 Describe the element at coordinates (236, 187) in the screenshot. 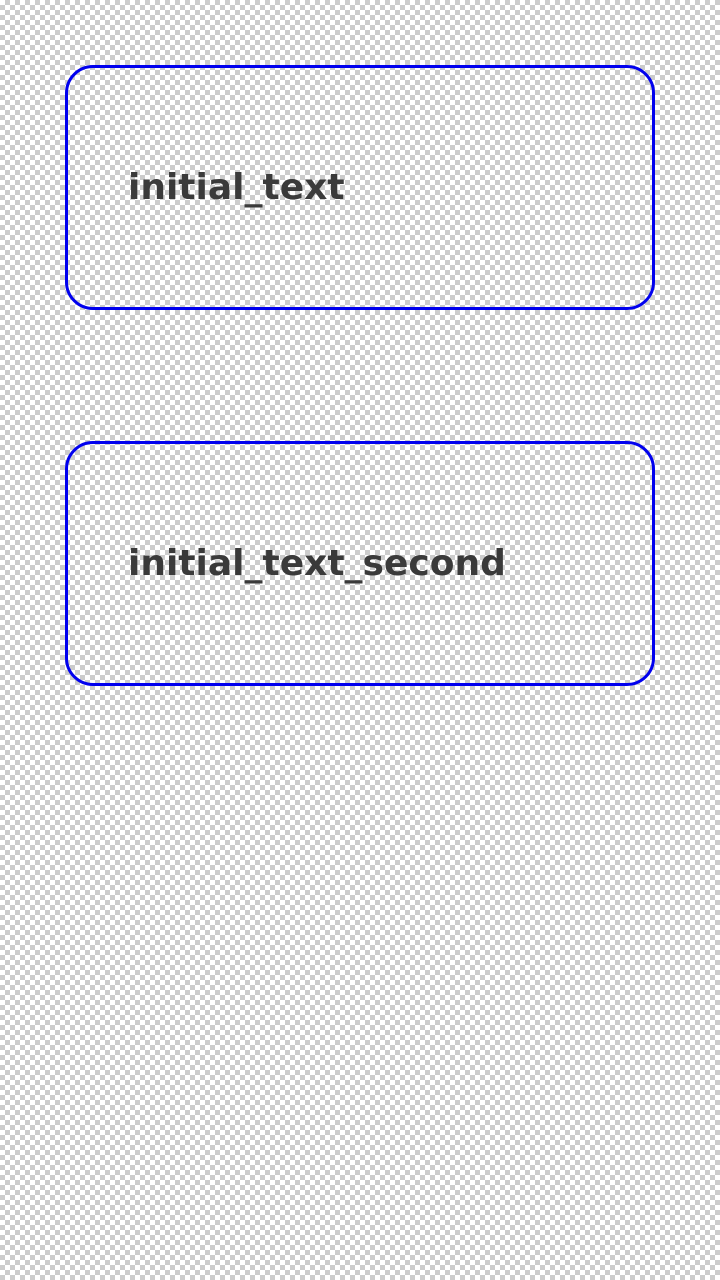

I see `text-field-first-value: initial_text` at that location.